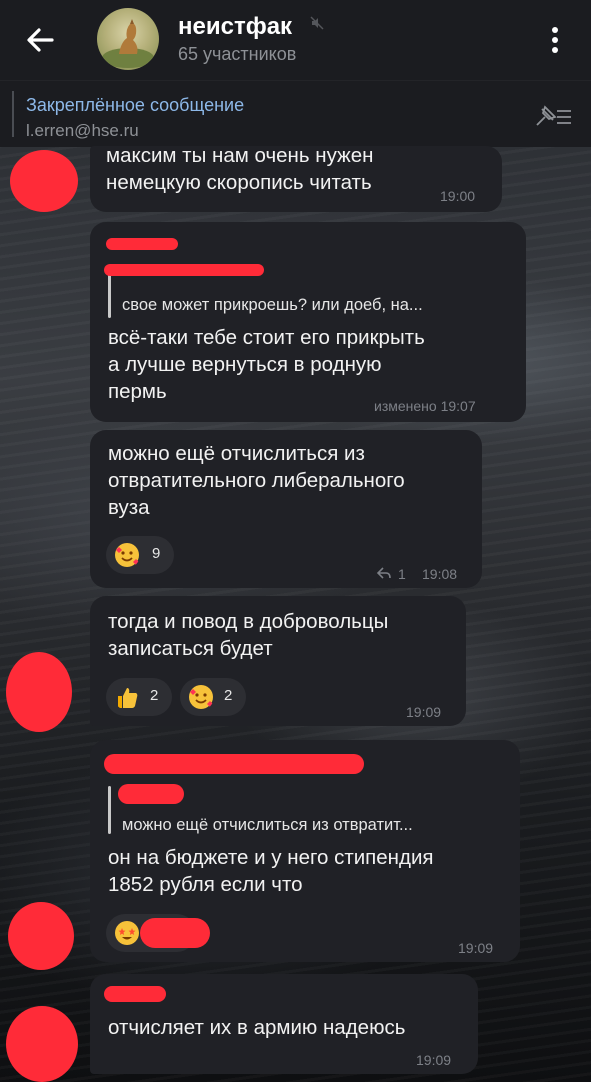 The image size is (591, 1082). What do you see at coordinates (553, 117) in the screenshot?
I see `pin-list-icon` at bounding box center [553, 117].